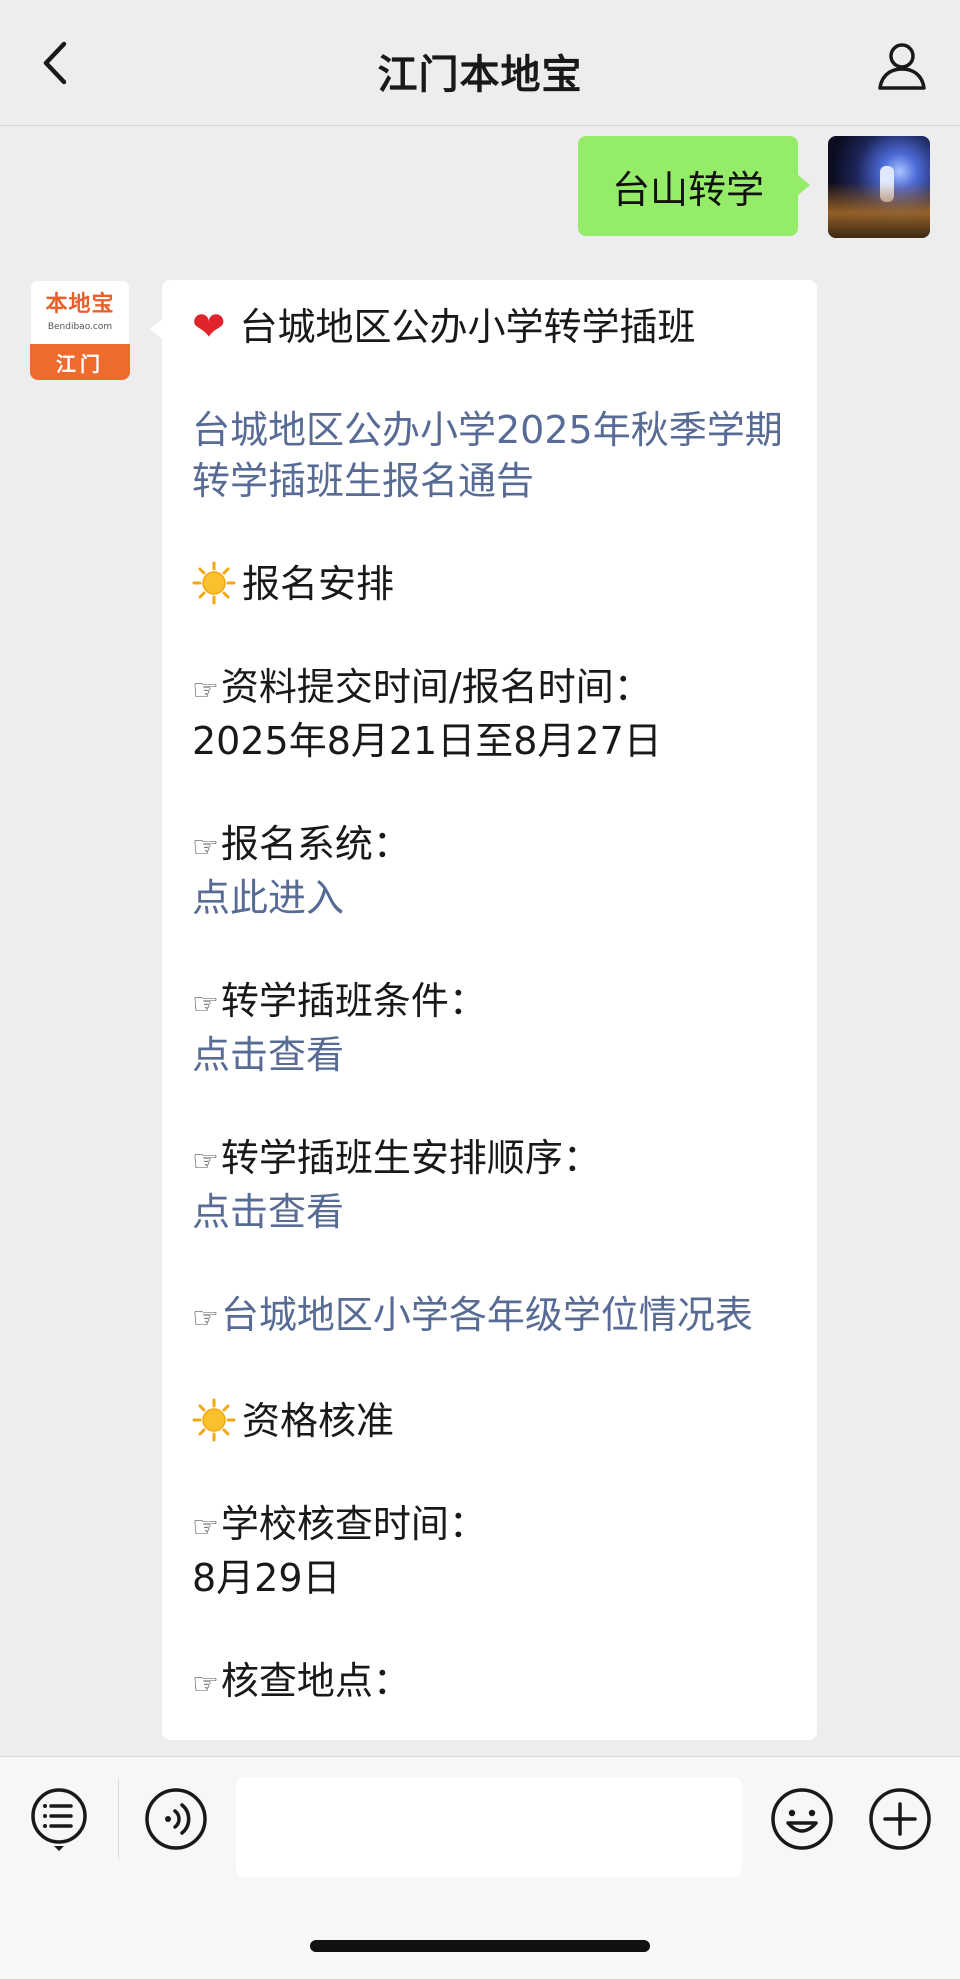 Image resolution: width=960 pixels, height=1979 pixels. I want to click on voice-icon, so click(176, 1819).